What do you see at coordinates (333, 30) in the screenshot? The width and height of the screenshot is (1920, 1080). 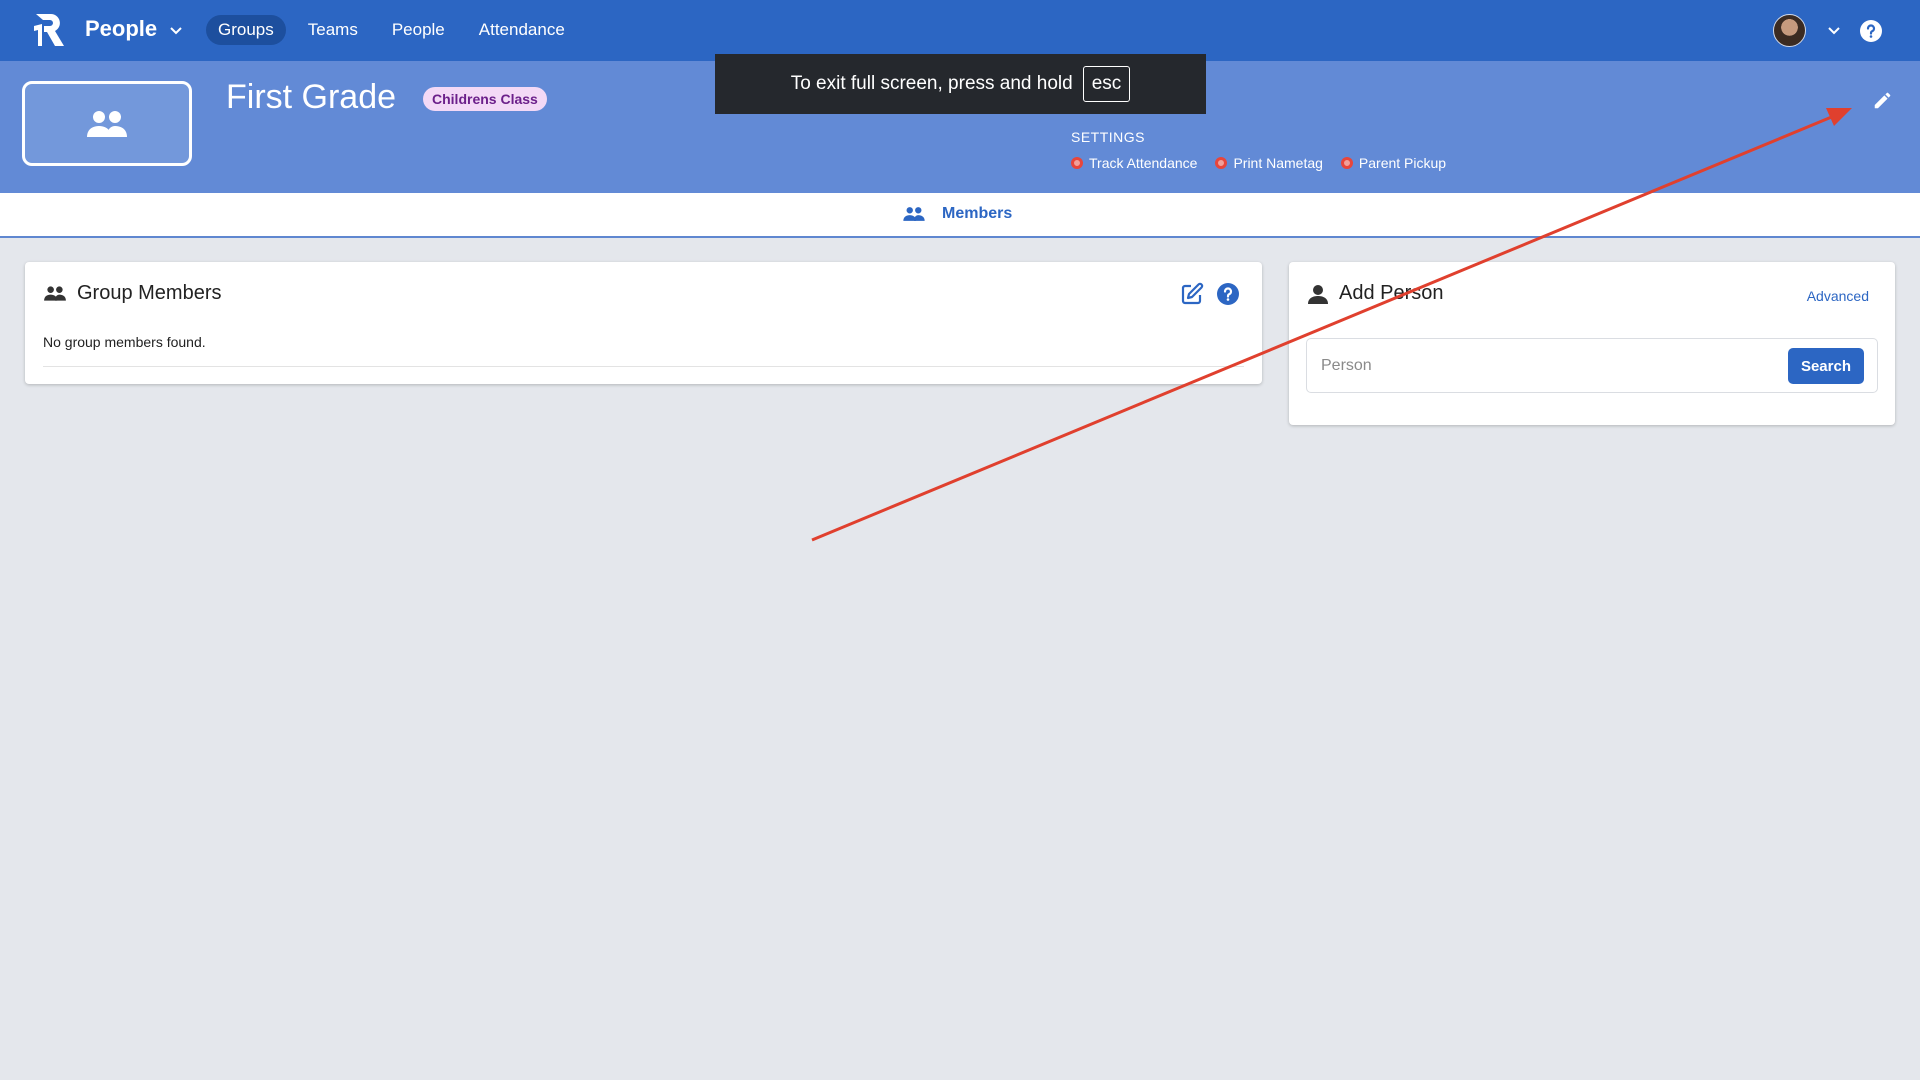 I see `nav-teams: Teams` at bounding box center [333, 30].